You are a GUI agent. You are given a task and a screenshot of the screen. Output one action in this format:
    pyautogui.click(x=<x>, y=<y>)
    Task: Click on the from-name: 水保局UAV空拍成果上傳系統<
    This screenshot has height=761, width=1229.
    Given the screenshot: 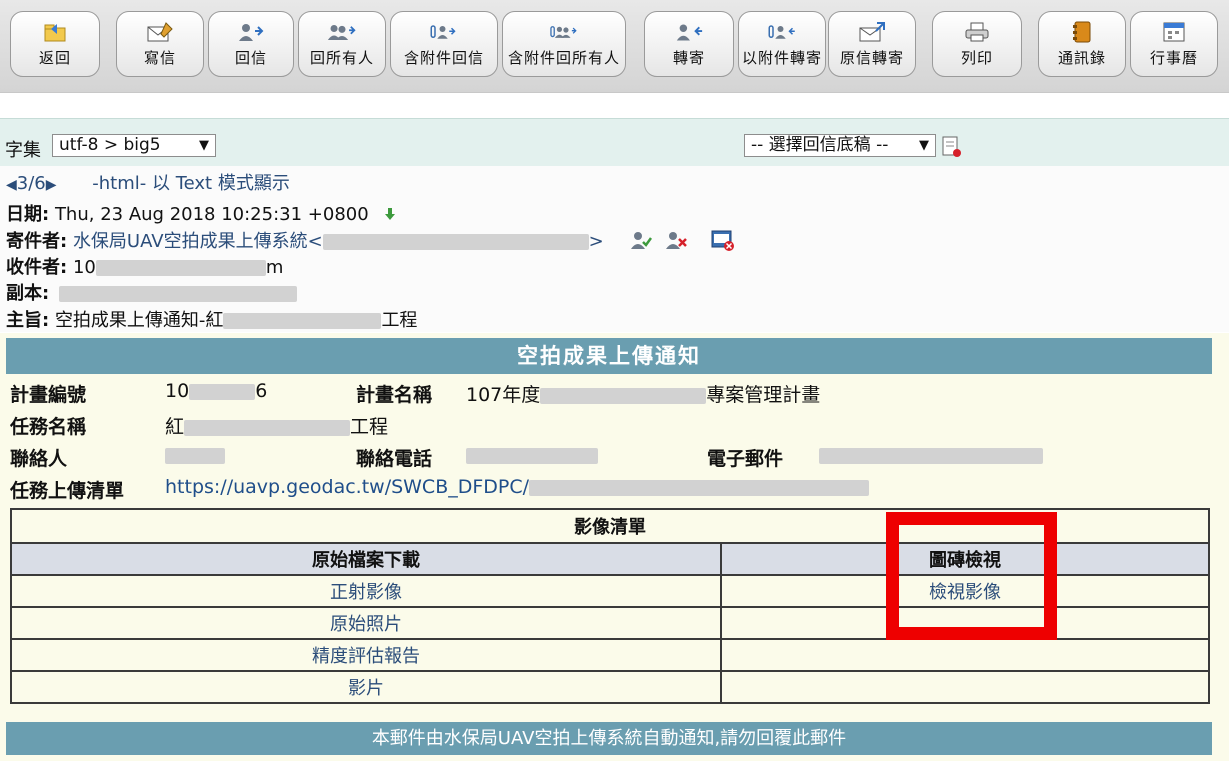 What is the action you would take?
    pyautogui.click(x=198, y=241)
    